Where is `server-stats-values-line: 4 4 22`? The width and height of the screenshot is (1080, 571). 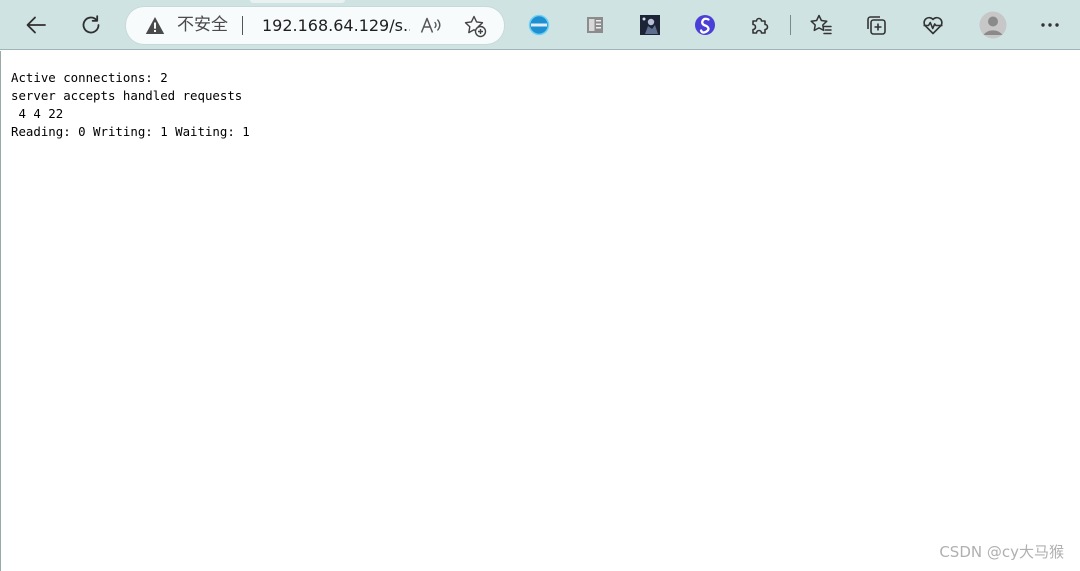
server-stats-values-line: 4 4 22 is located at coordinates (41, 113).